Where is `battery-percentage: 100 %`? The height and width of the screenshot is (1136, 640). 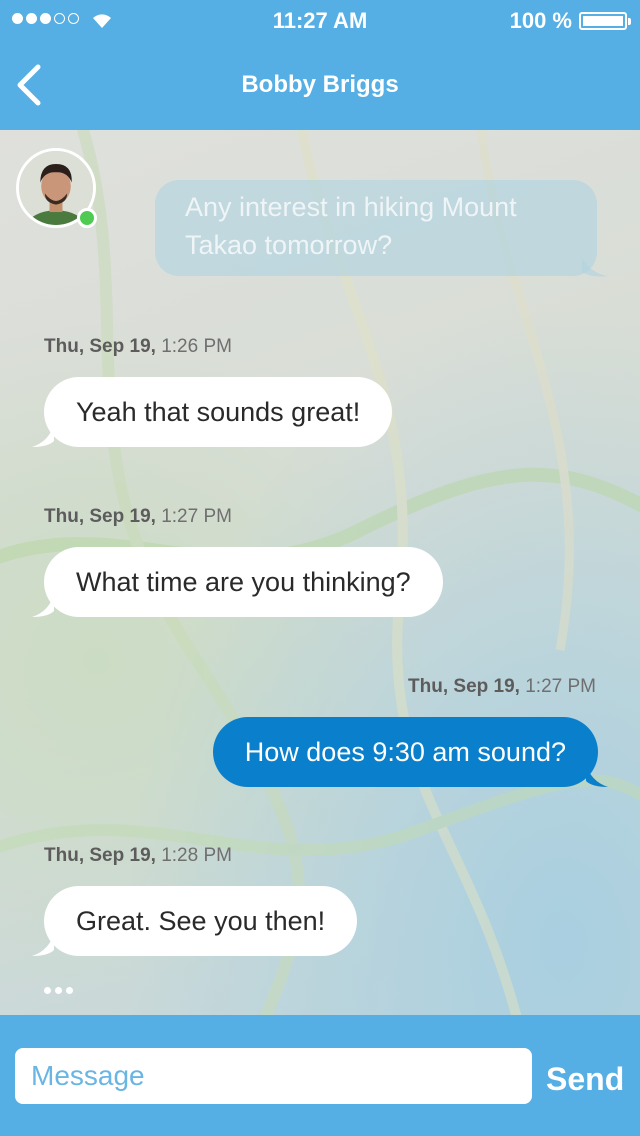
battery-percentage: 100 % is located at coordinates (540, 20).